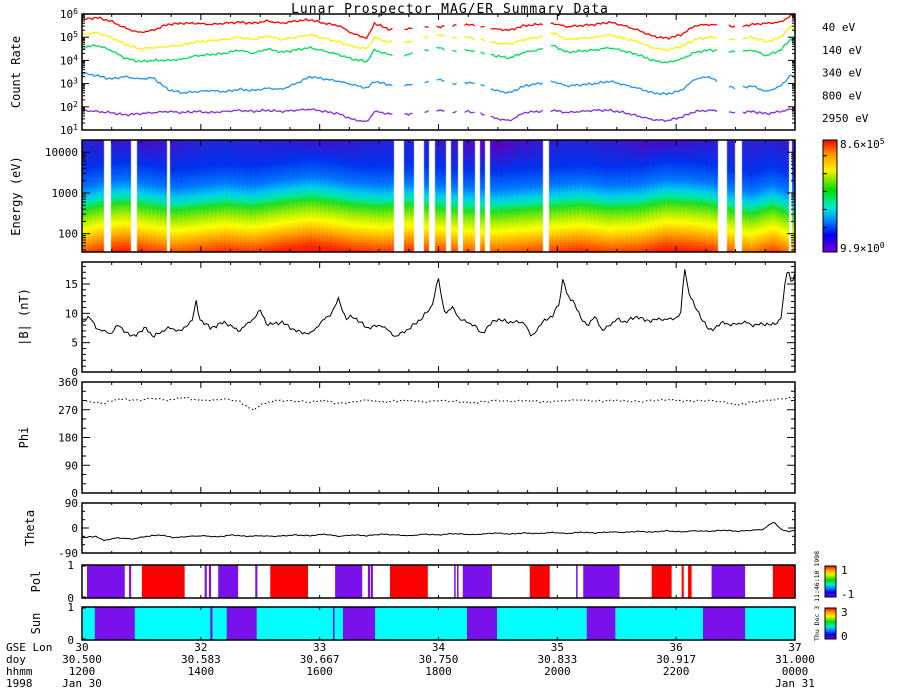  What do you see at coordinates (862, 248) in the screenshot?
I see `colorbar-min-label: 9.9×100` at bounding box center [862, 248].